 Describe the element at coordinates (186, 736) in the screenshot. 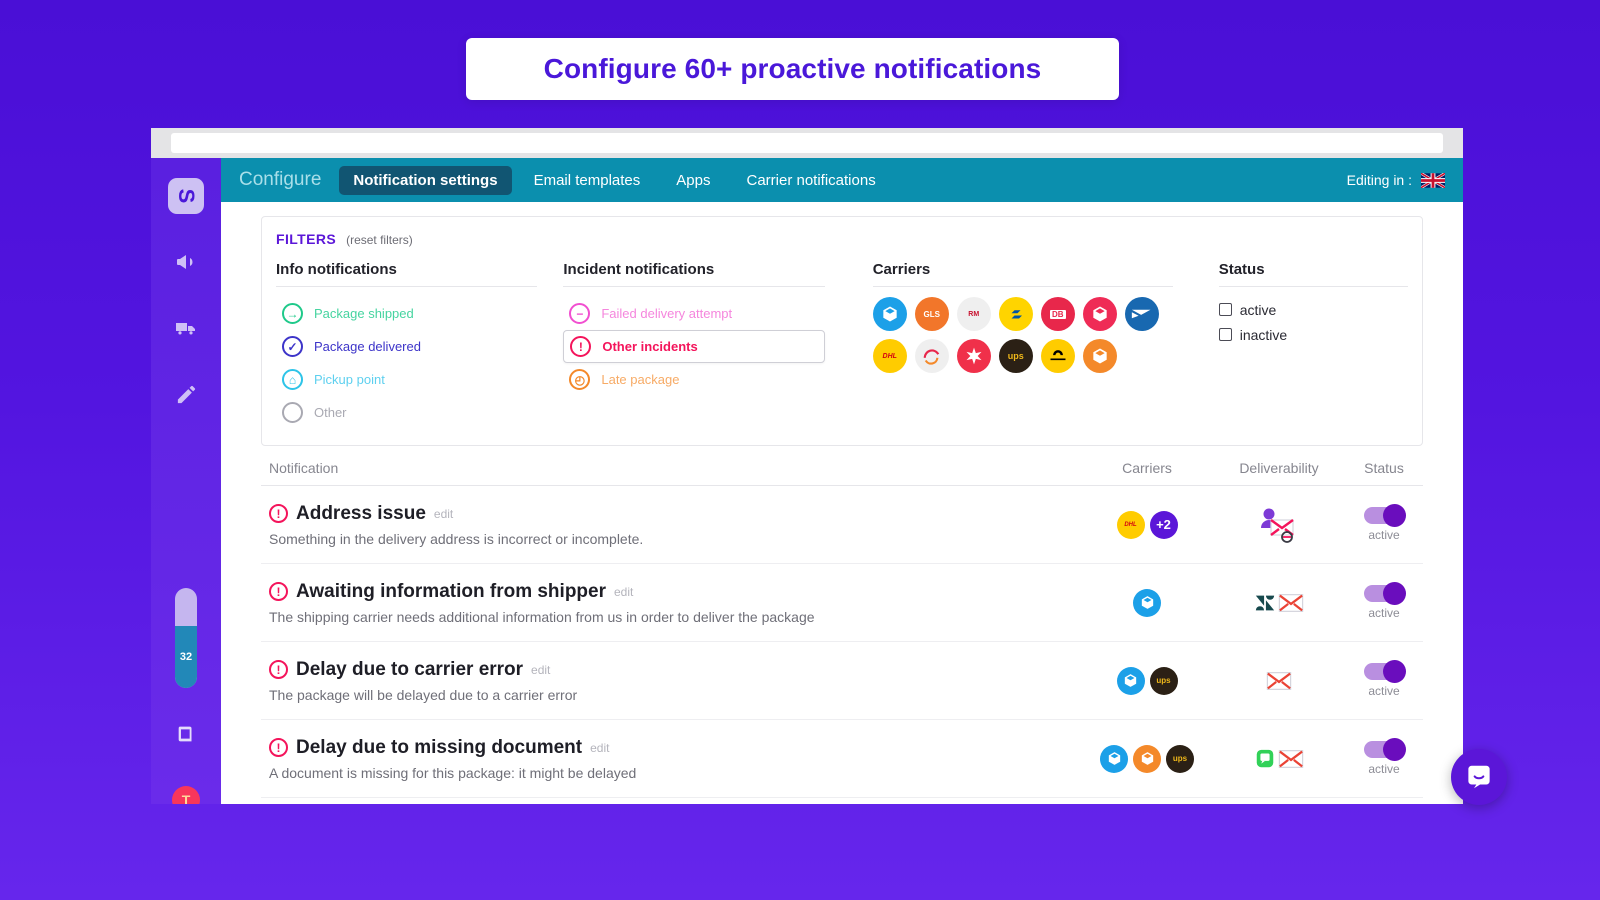

I see `book-icon` at that location.